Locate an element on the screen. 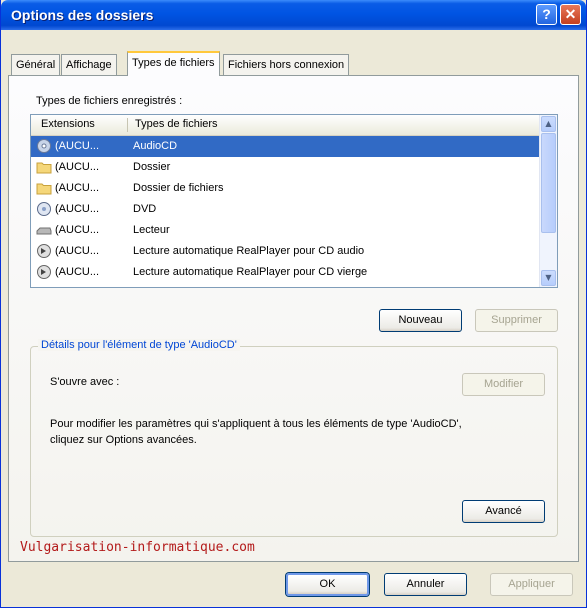 This screenshot has width=587, height=610. tab-types-de-fichiers: Types de fichiers is located at coordinates (173, 63).